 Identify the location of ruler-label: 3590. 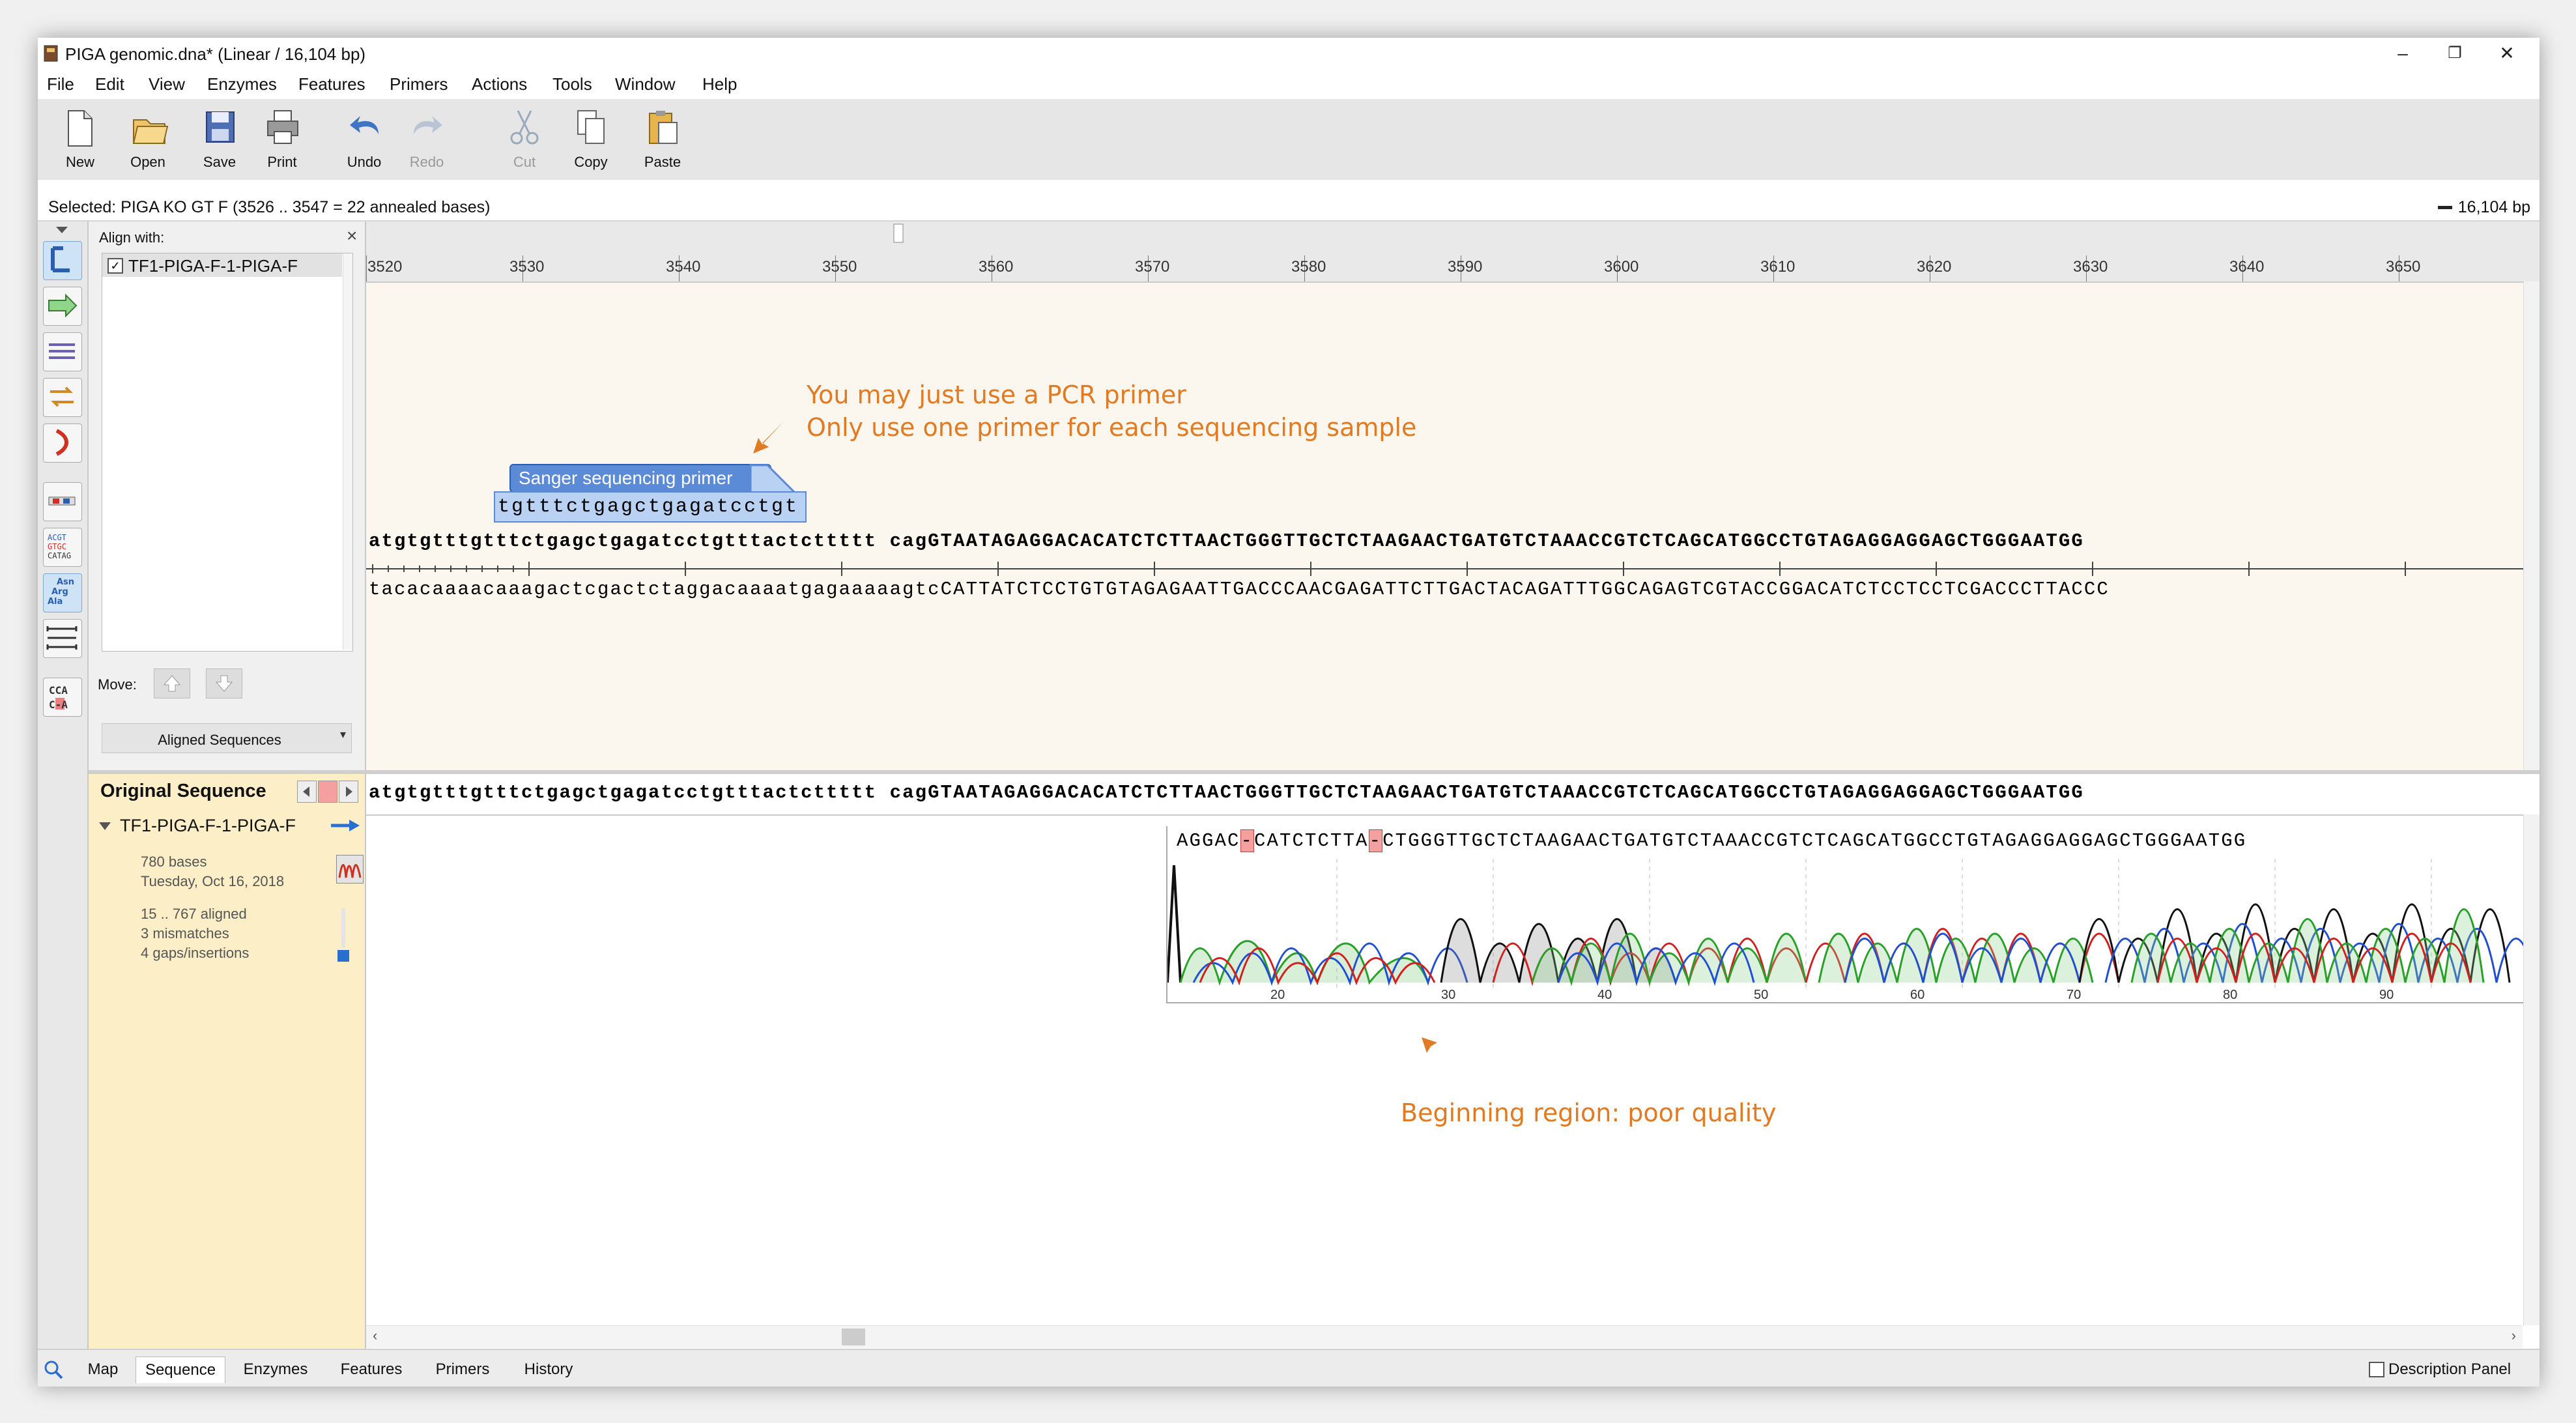
(1465, 267).